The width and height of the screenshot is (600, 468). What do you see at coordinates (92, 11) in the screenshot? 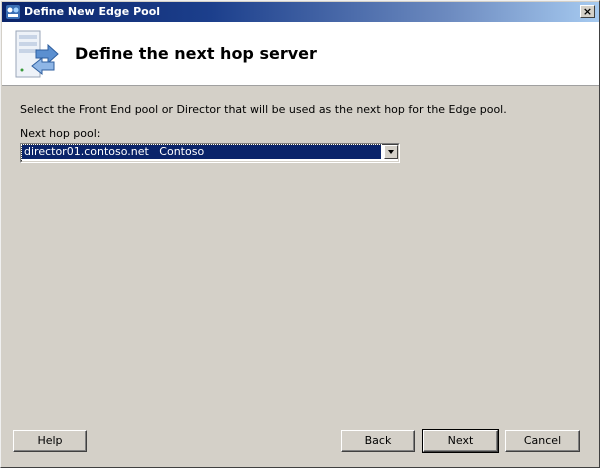
I see `window-title: Define New Edge Pool` at bounding box center [92, 11].